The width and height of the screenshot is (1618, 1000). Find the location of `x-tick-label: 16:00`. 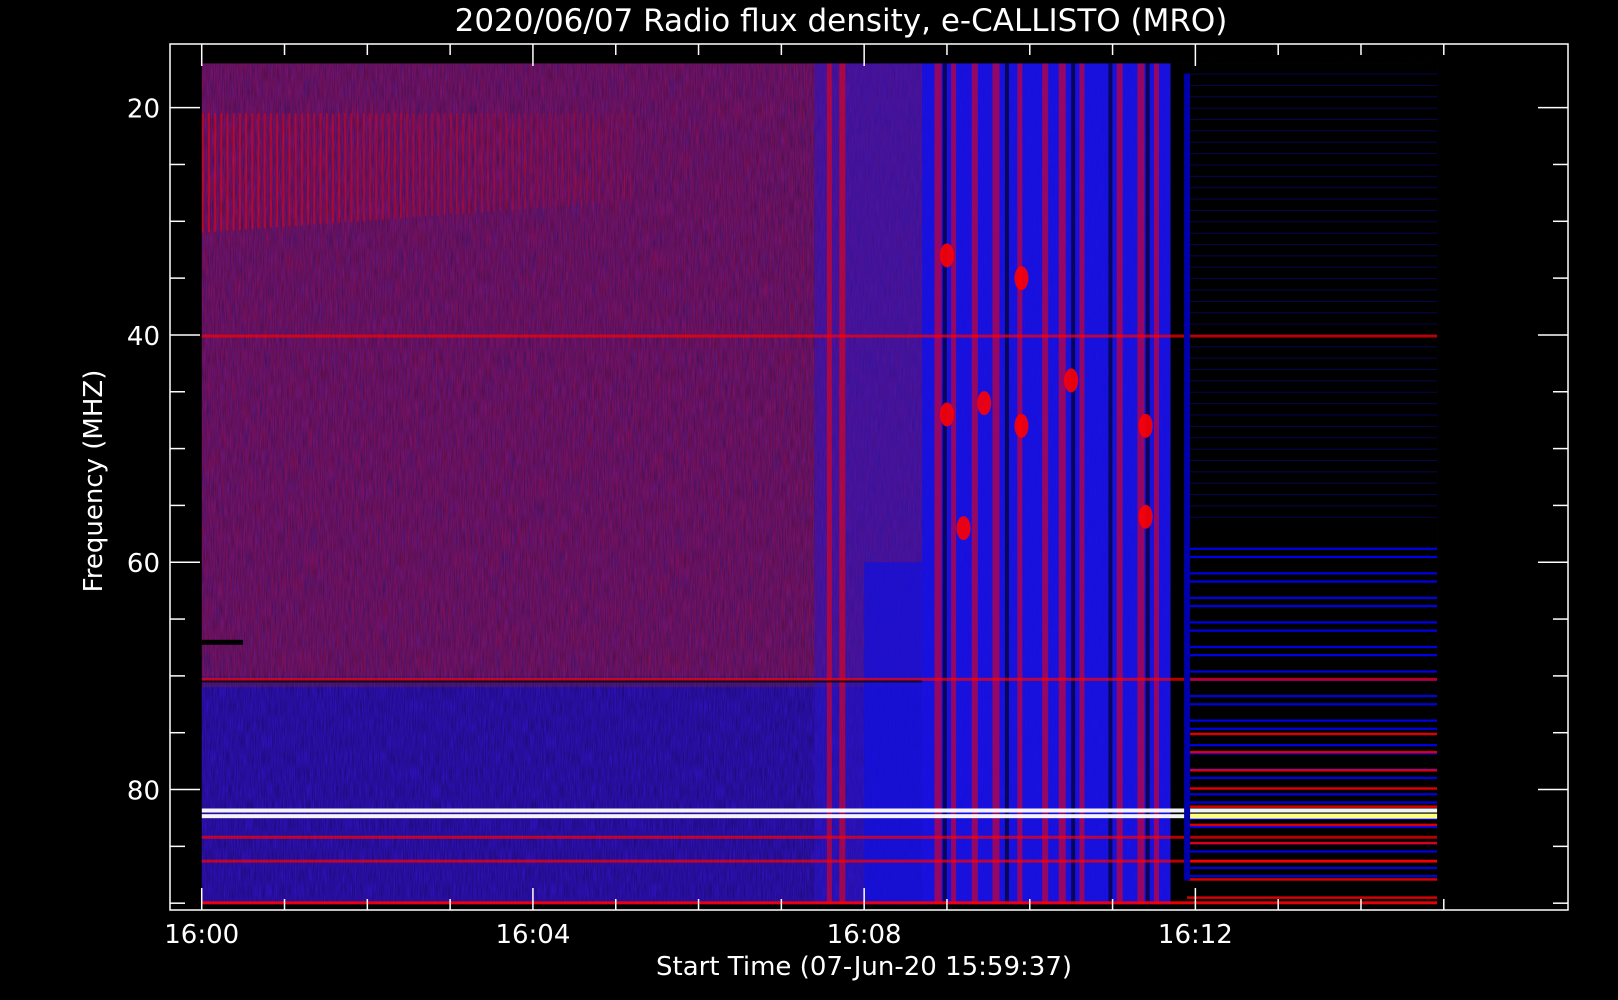

x-tick-label: 16:00 is located at coordinates (201, 935).